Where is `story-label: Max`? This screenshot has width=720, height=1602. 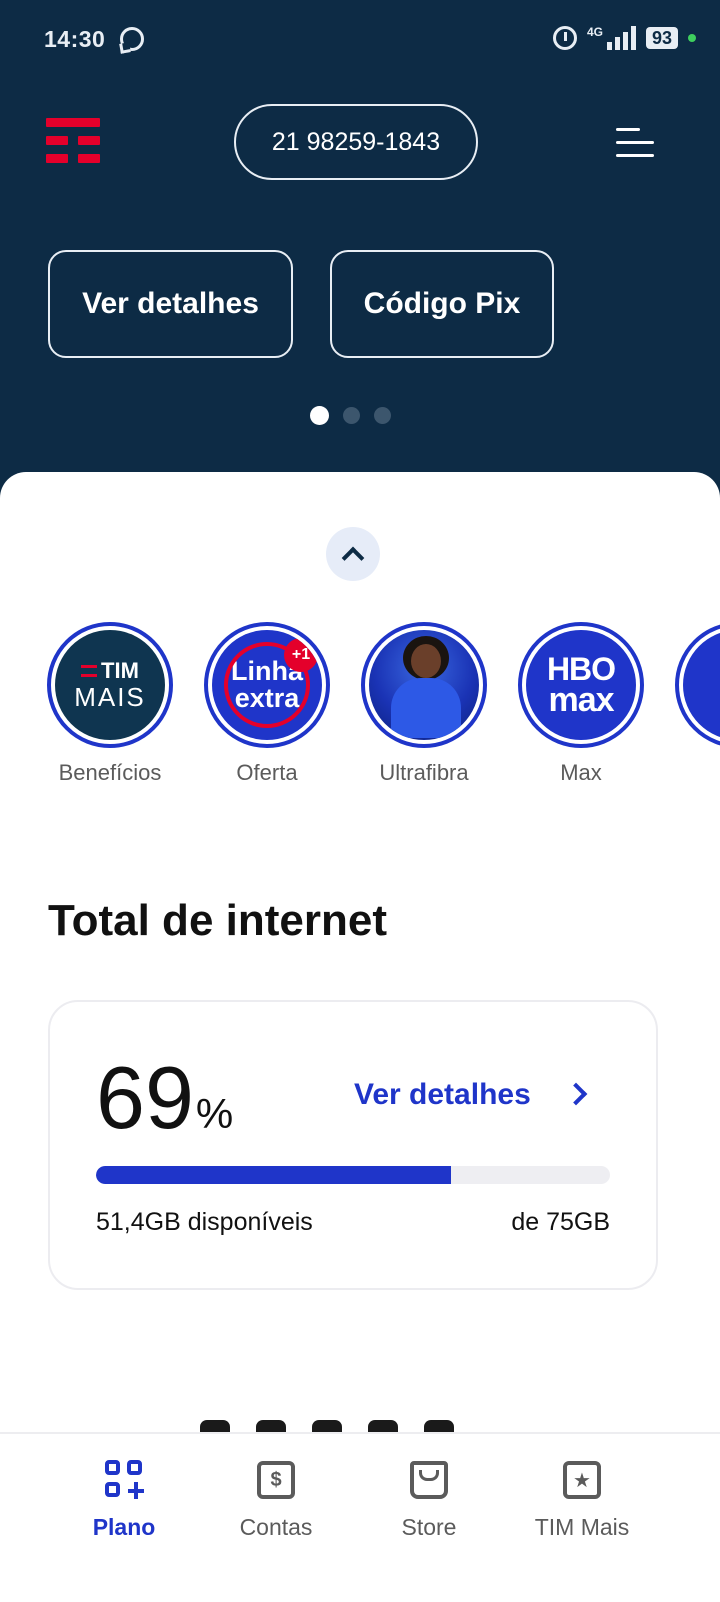 story-label: Max is located at coordinates (581, 772).